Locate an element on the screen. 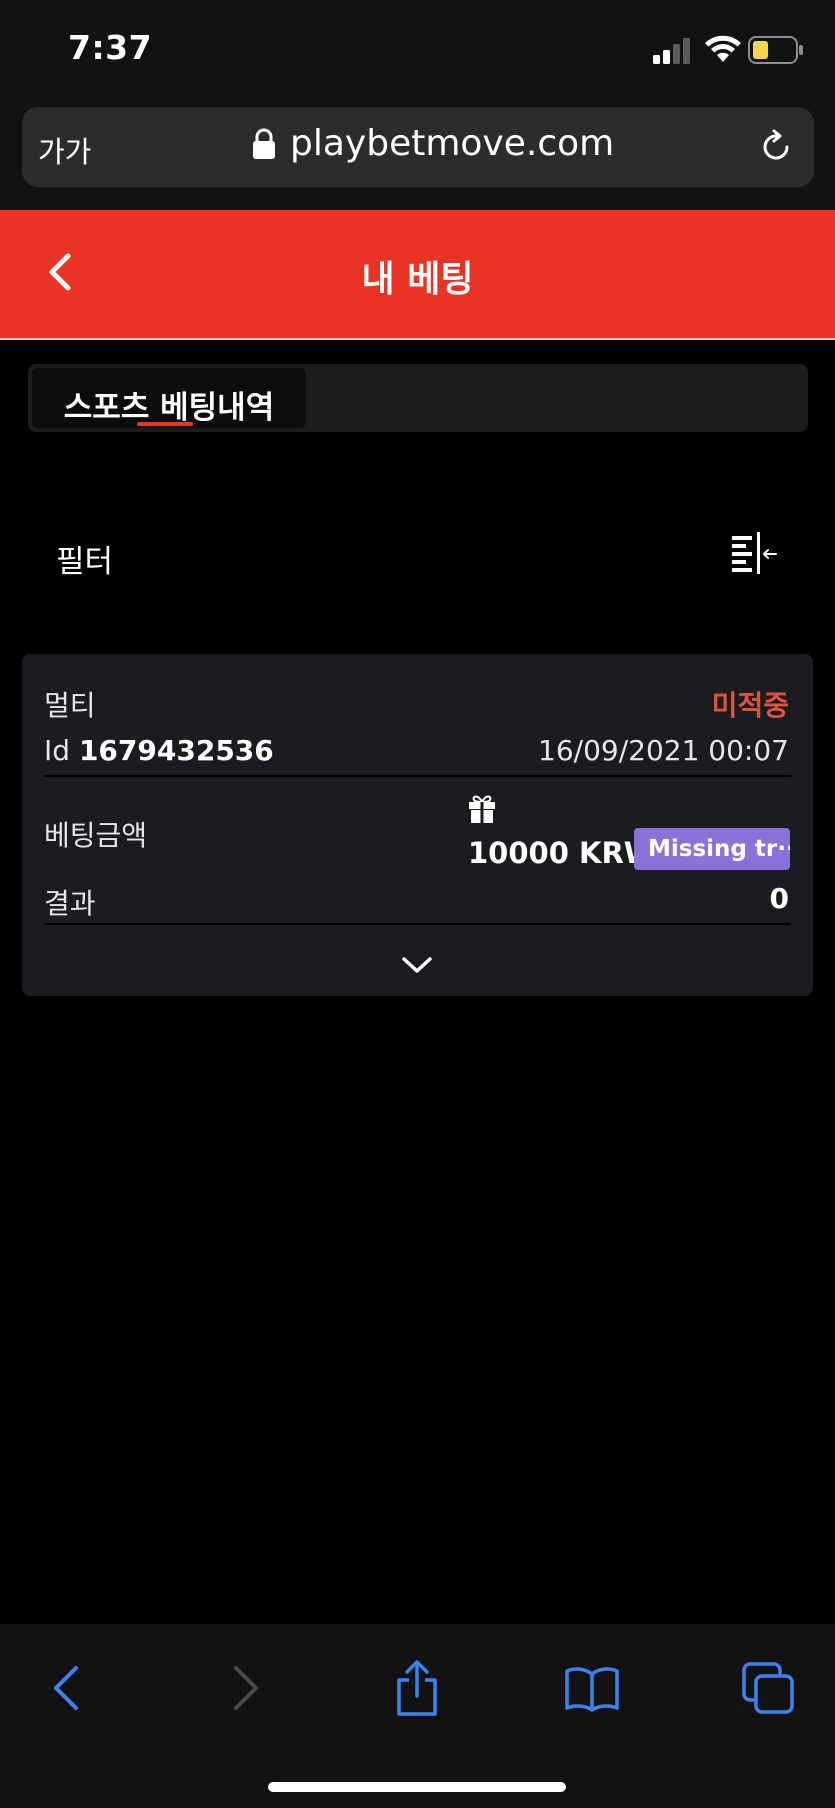 The image size is (835, 1808). bet-id: Id 1679432536 is located at coordinates (159, 750).